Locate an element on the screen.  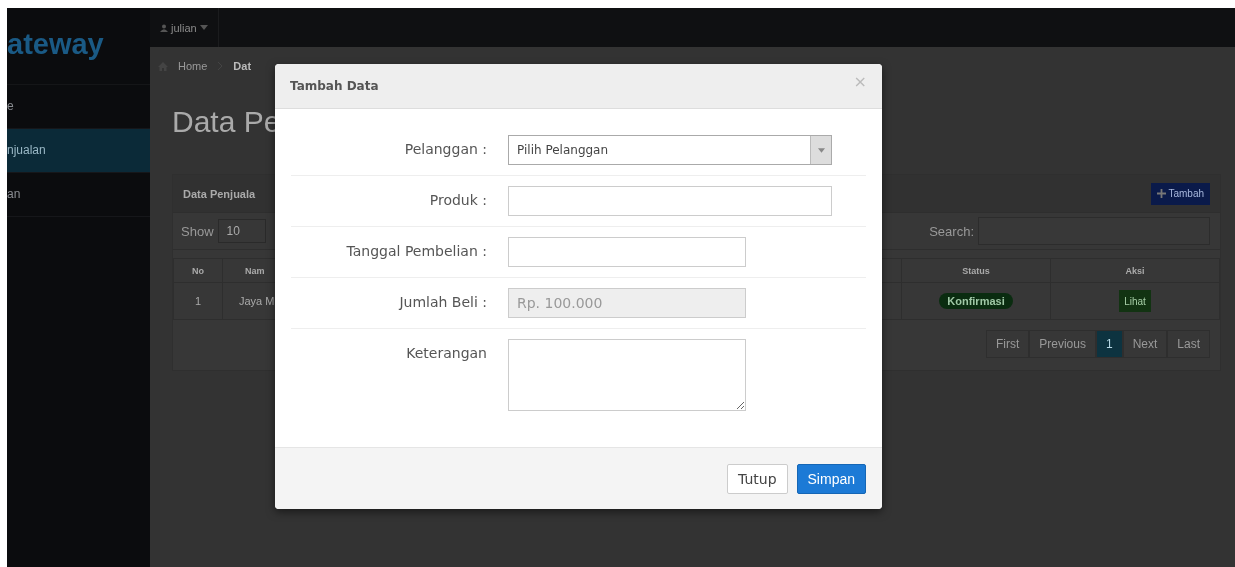
plus-icon is located at coordinates (1162, 193).